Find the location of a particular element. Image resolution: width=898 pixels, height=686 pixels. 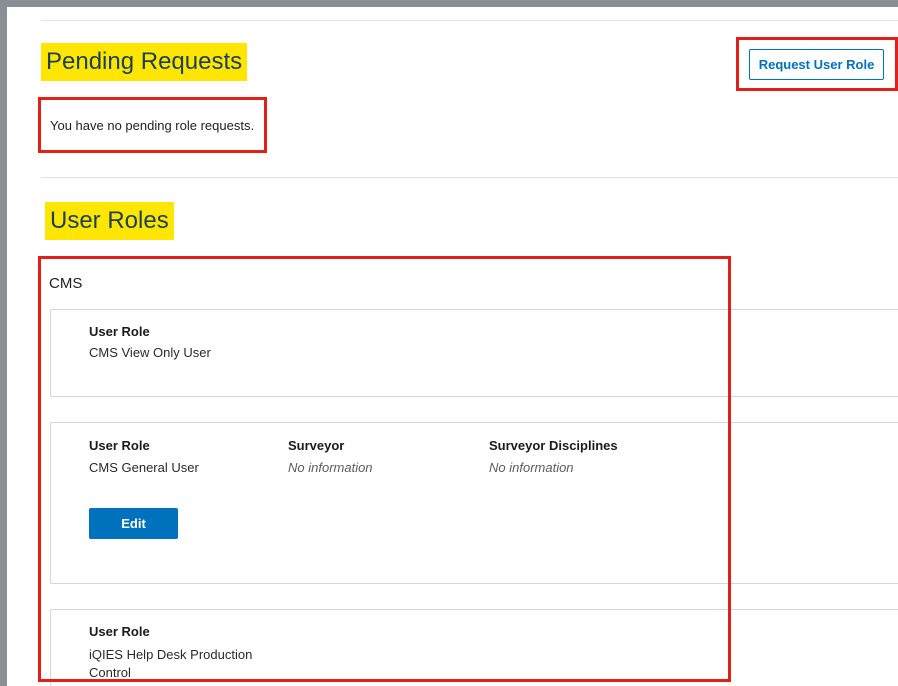

window-frame-top is located at coordinates (449, 3).